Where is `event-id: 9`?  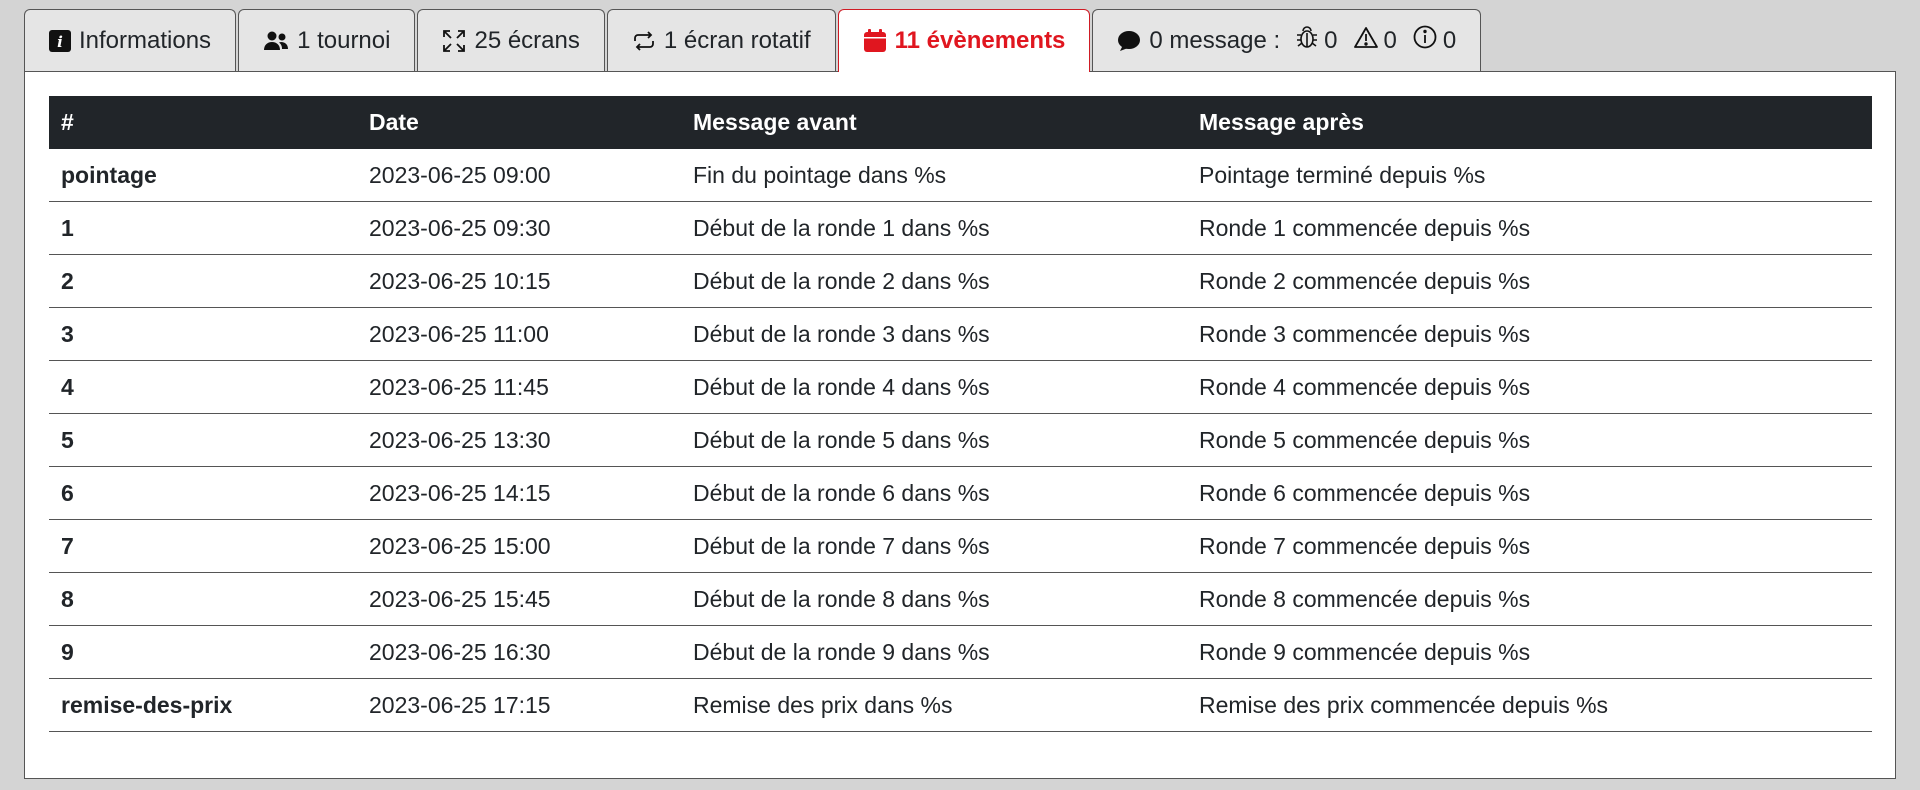
event-id: 9 is located at coordinates (203, 652).